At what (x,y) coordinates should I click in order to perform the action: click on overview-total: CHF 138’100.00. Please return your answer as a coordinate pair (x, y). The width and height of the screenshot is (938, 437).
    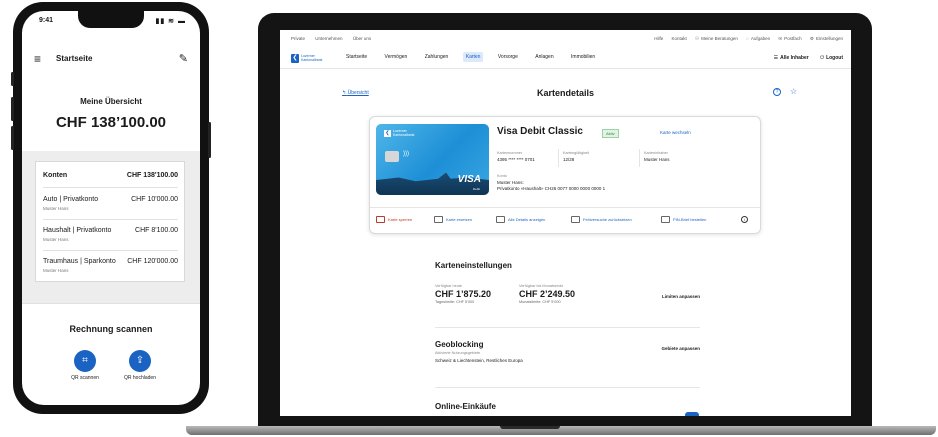
    Looking at the image, I should click on (111, 122).